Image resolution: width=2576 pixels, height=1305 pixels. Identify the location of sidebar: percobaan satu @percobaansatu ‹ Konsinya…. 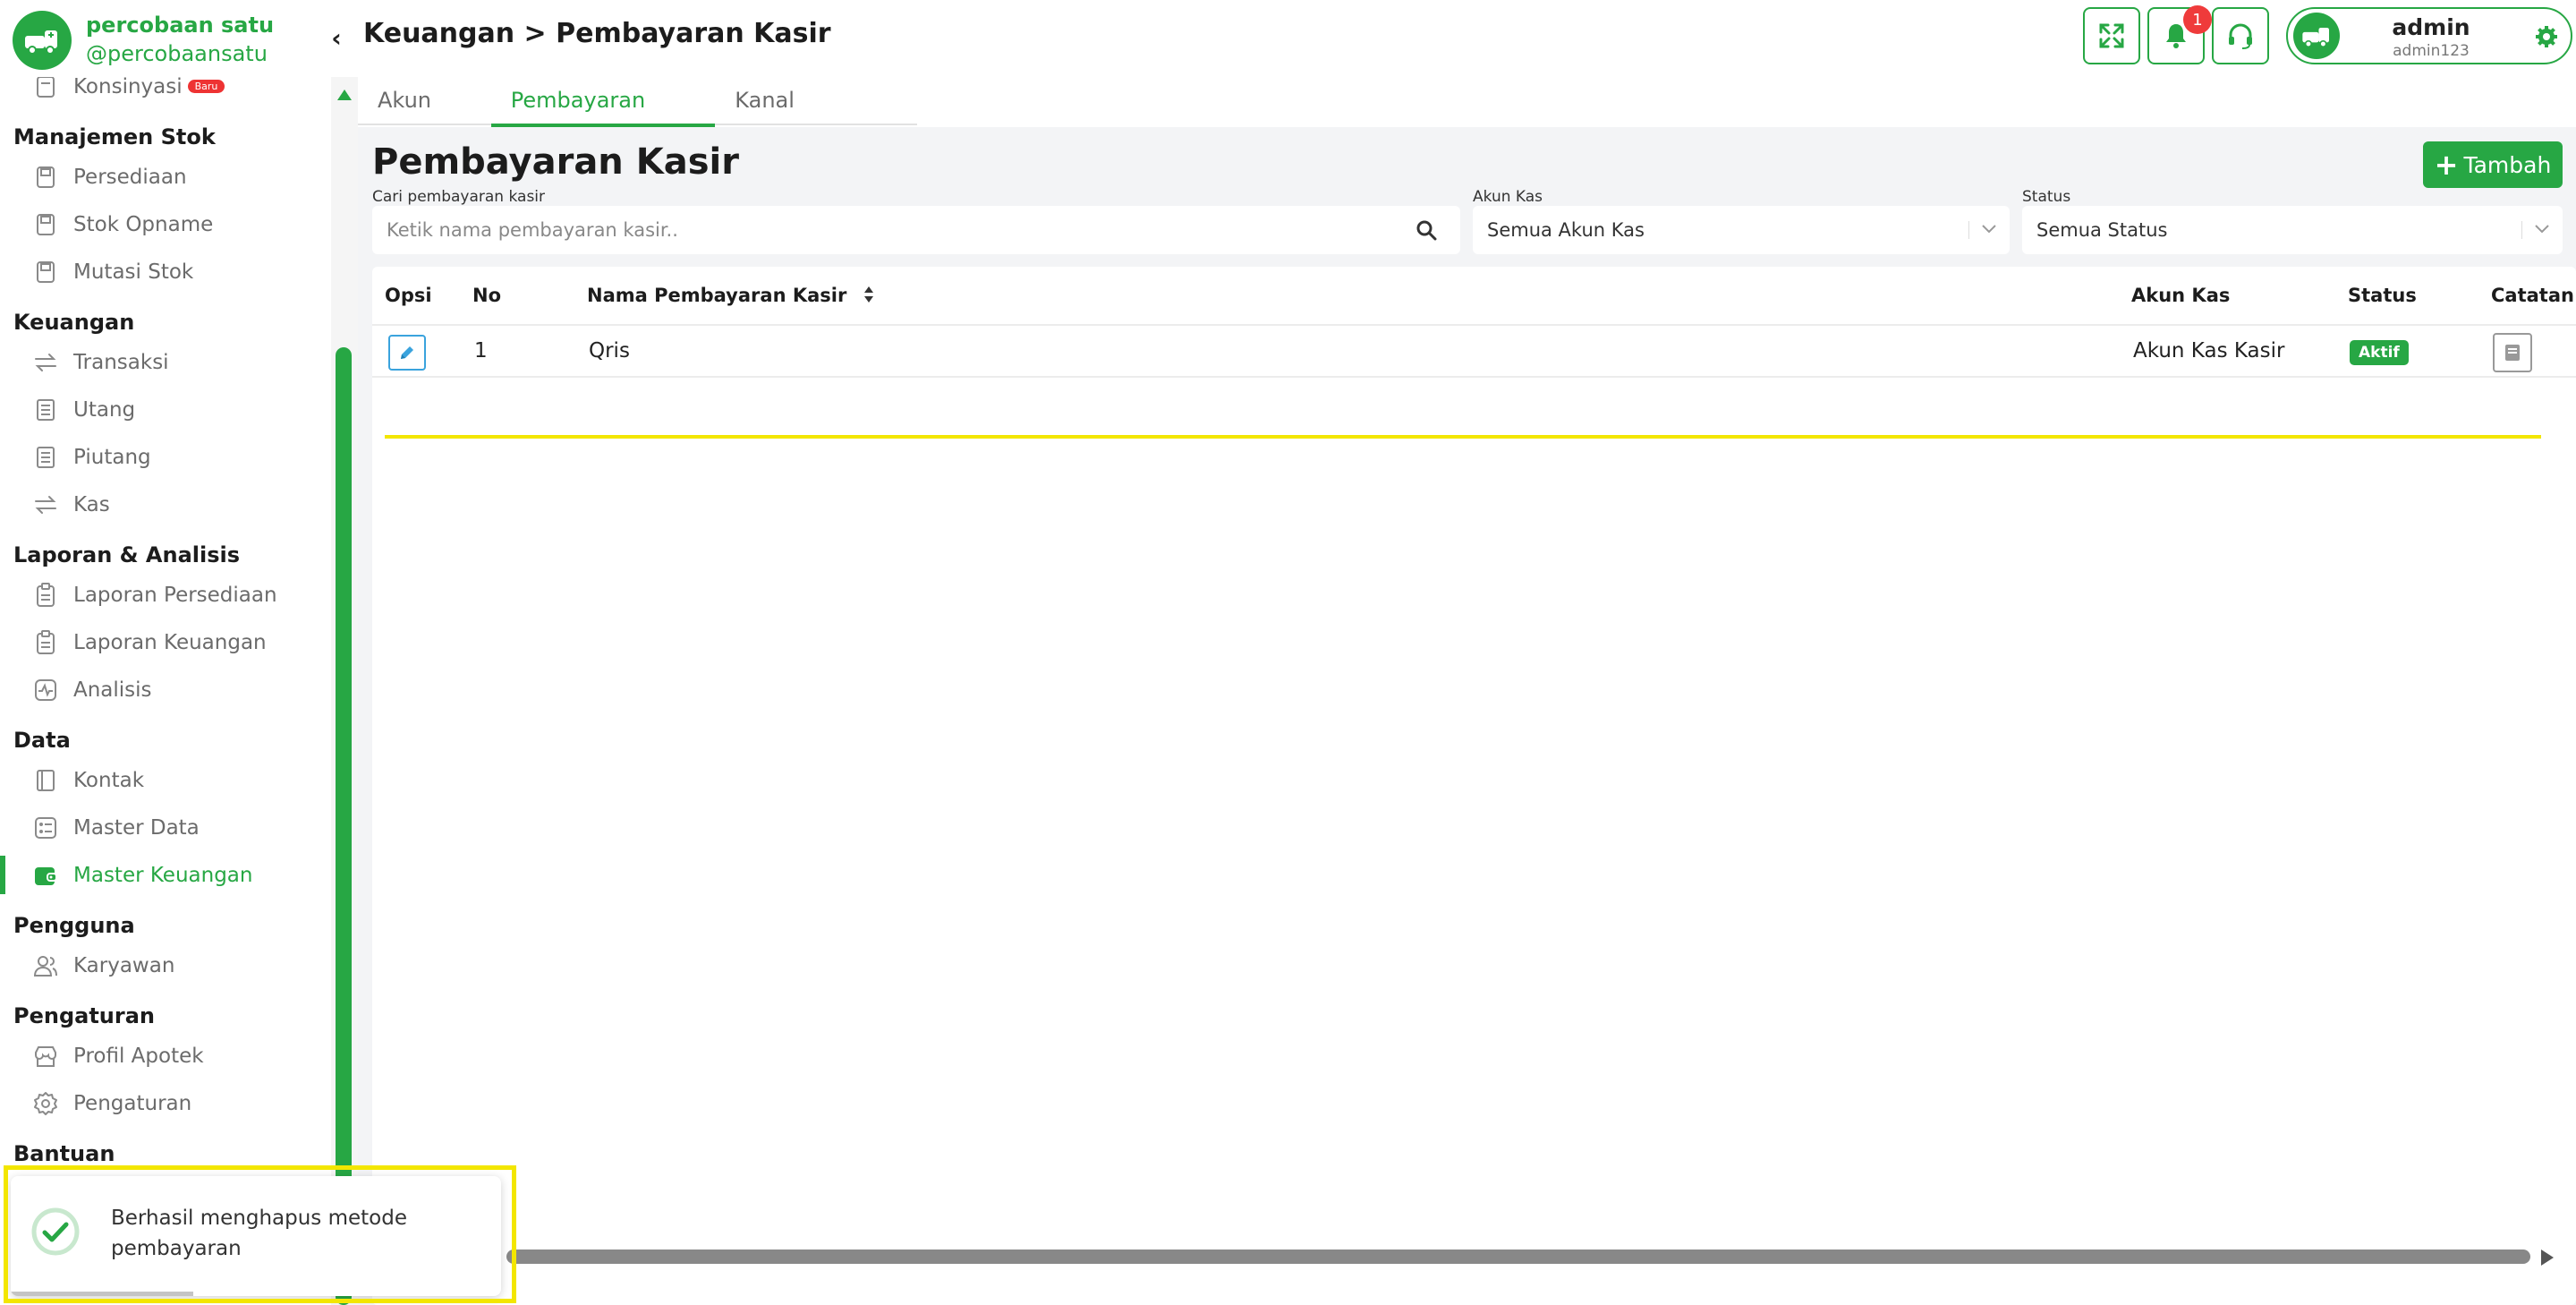
(179, 652).